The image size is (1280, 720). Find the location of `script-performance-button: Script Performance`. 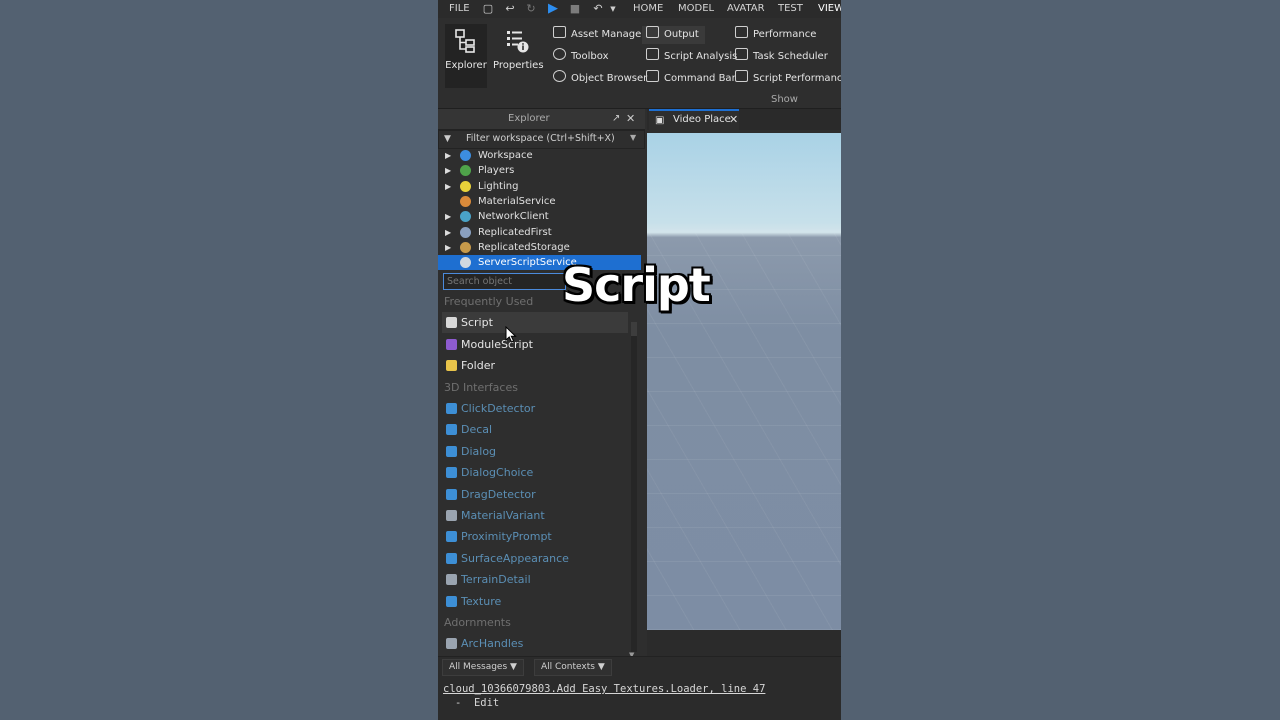

script-performance-button: Script Performance is located at coordinates (788, 79).